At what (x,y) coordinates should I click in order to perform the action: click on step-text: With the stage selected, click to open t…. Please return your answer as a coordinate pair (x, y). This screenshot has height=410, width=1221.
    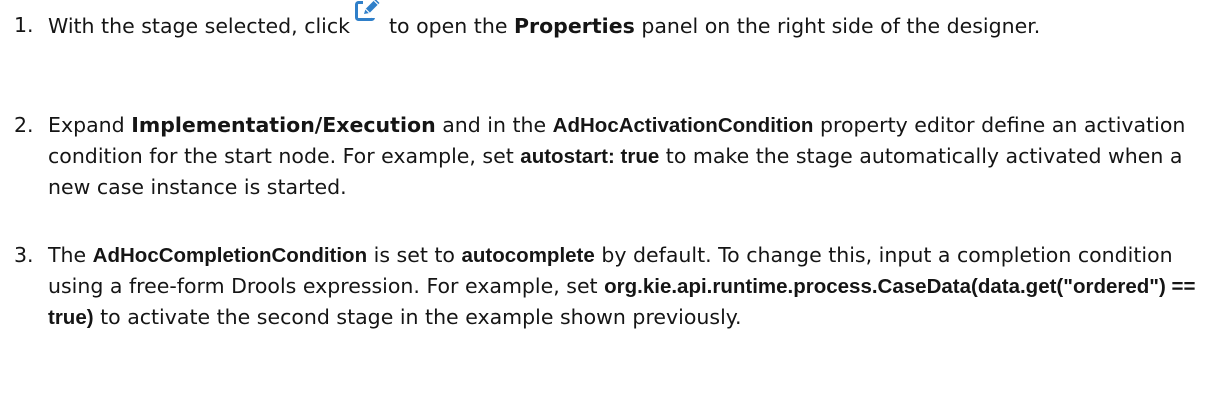
    Looking at the image, I should click on (633, 20).